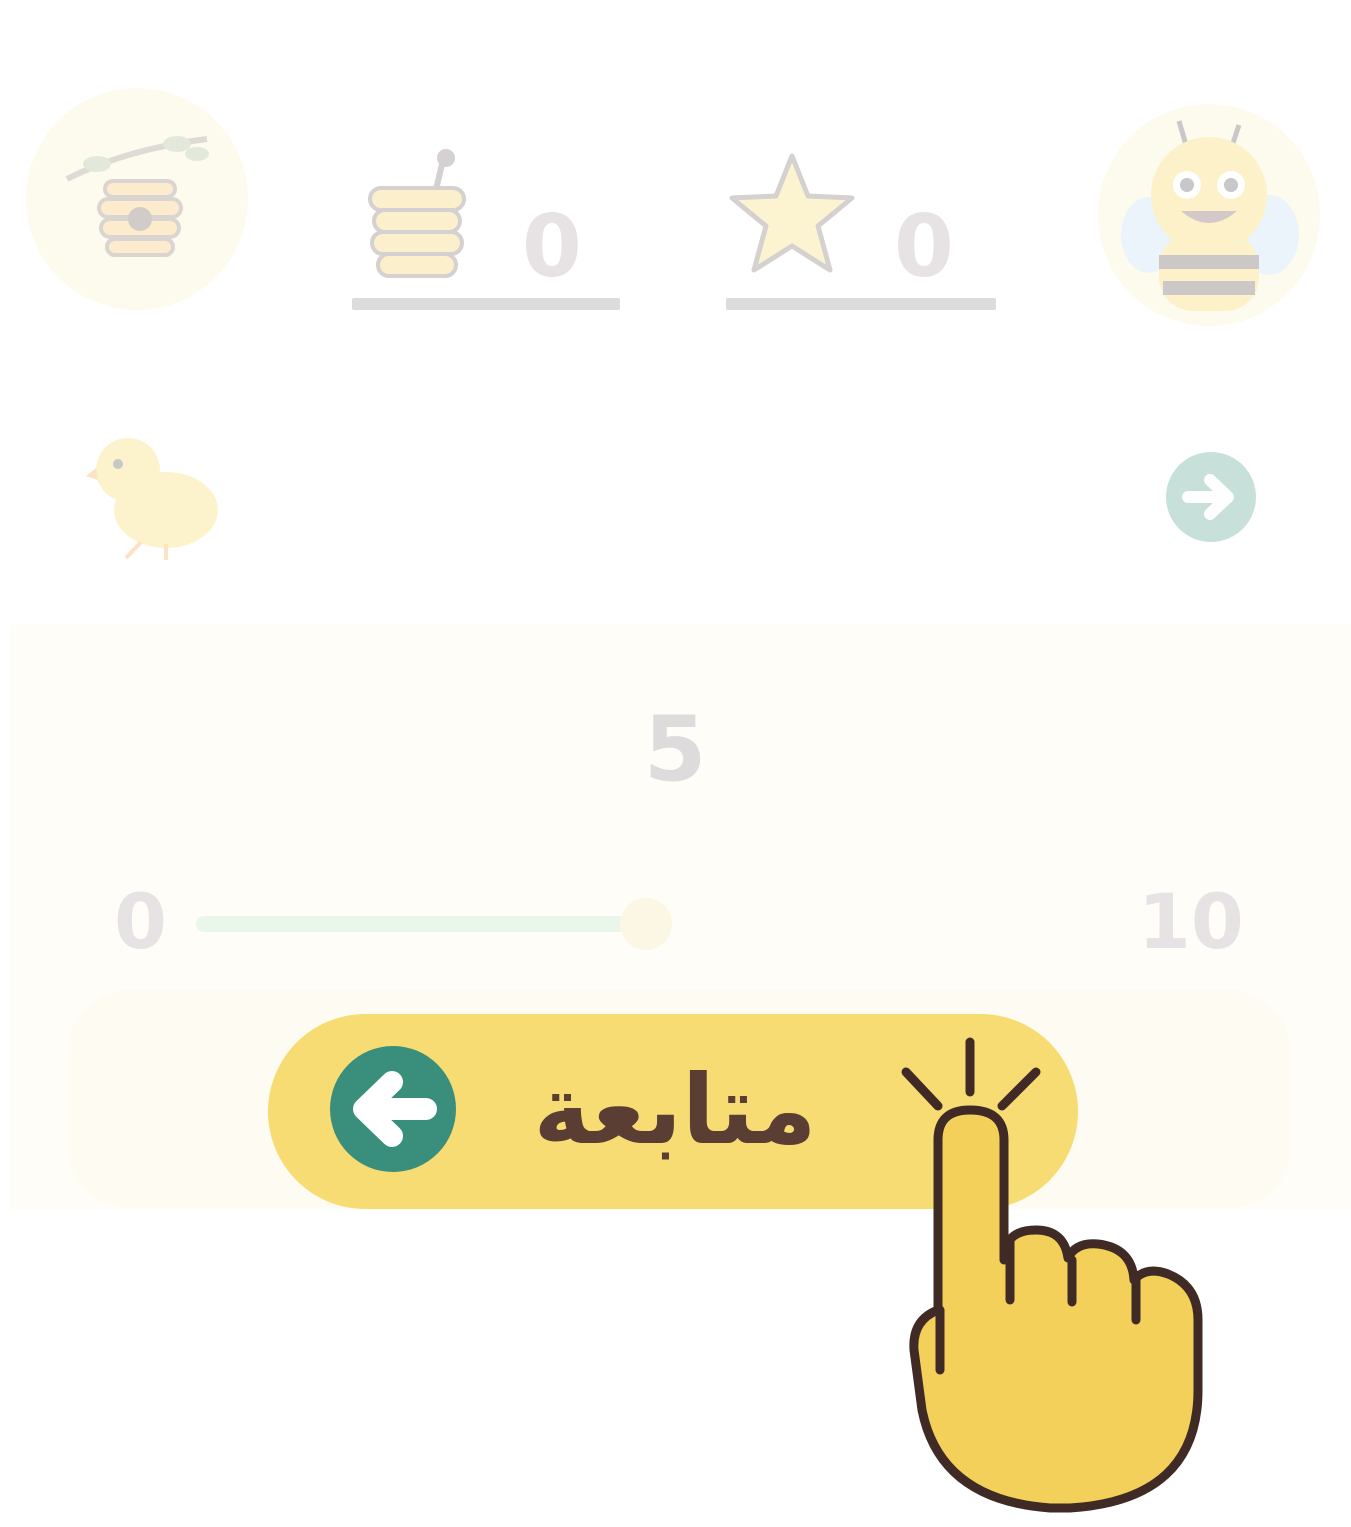  I want to click on honey-pot-icon, so click(417, 213).